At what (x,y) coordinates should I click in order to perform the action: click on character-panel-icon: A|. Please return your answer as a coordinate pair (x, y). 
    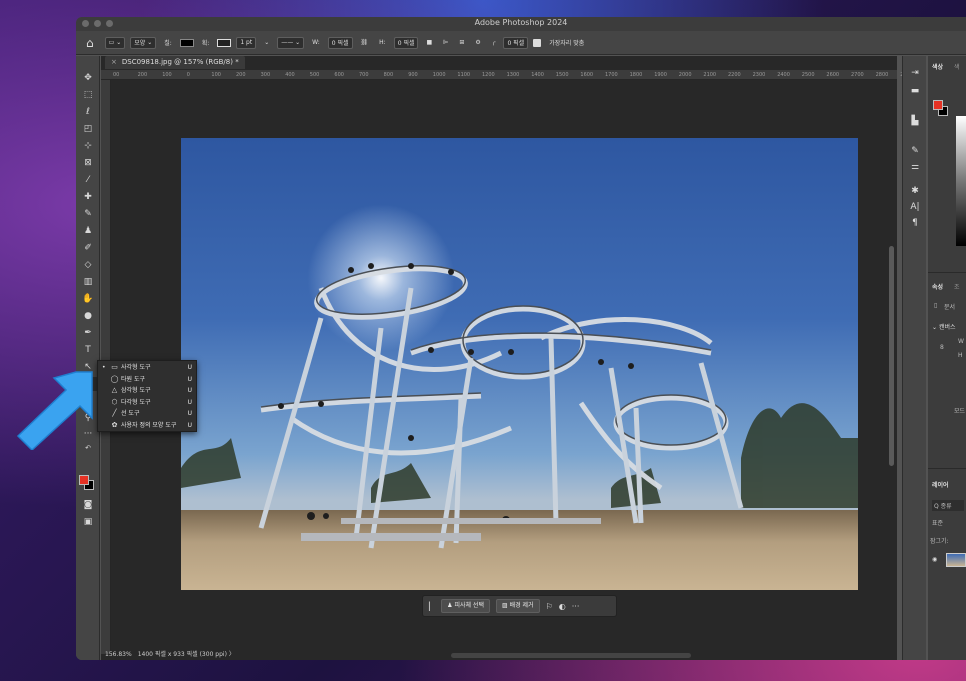
    Looking at the image, I should click on (915, 207).